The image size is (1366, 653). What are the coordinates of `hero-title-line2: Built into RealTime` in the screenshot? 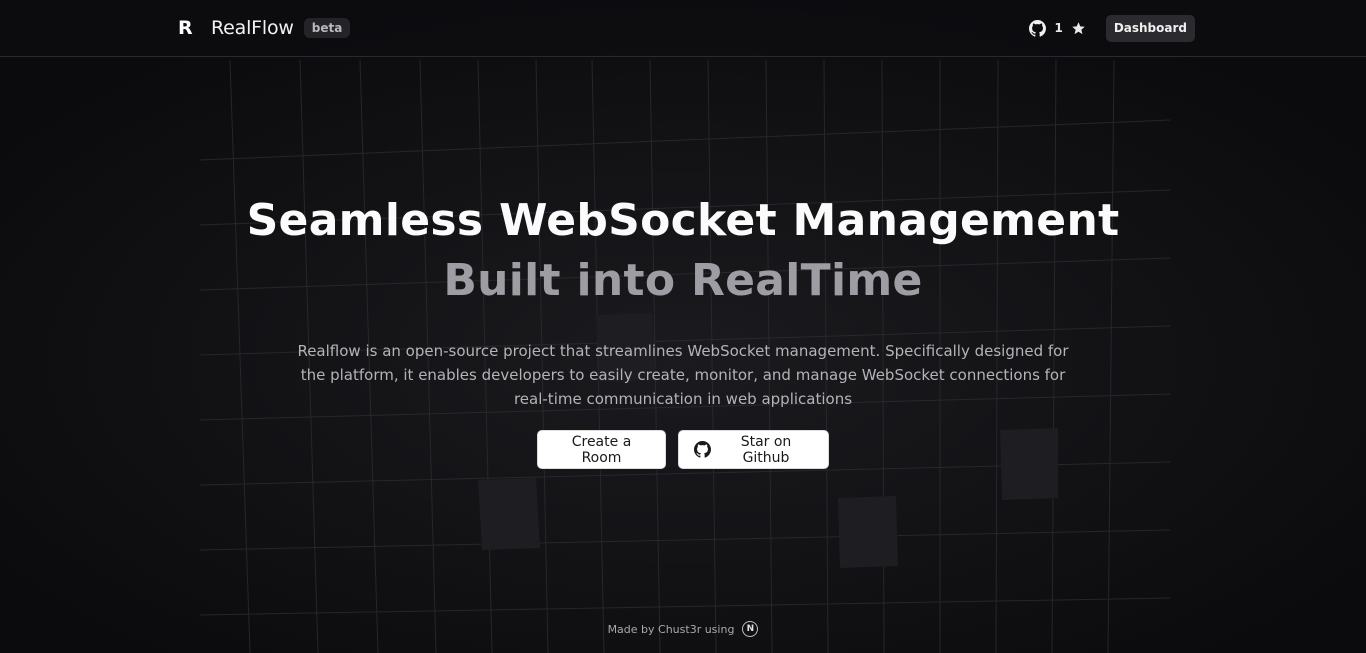 It's located at (683, 280).